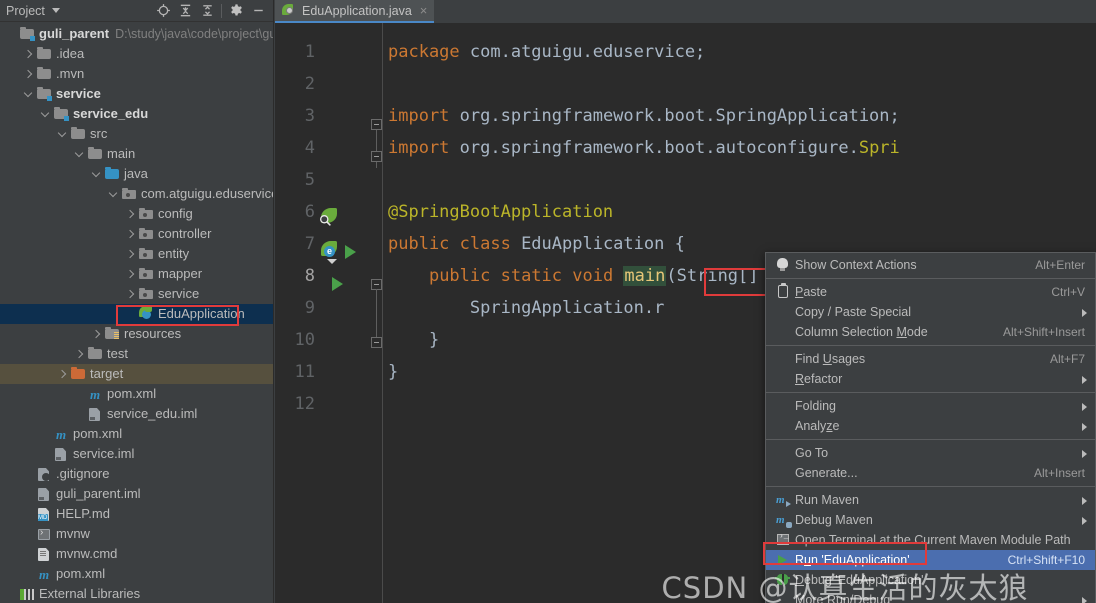 The height and width of the screenshot is (603, 1096). I want to click on menu-item-column-selection-mode: Column Selection Mode Alt+Shift+Insert, so click(930, 332).